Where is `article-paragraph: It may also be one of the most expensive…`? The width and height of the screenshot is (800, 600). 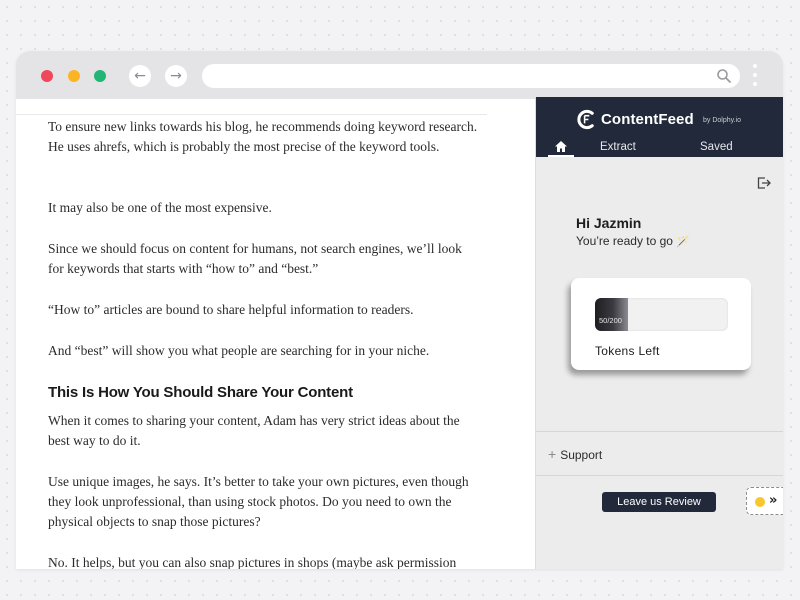
article-paragraph: It may also be one of the most expensive… is located at coordinates (160, 207).